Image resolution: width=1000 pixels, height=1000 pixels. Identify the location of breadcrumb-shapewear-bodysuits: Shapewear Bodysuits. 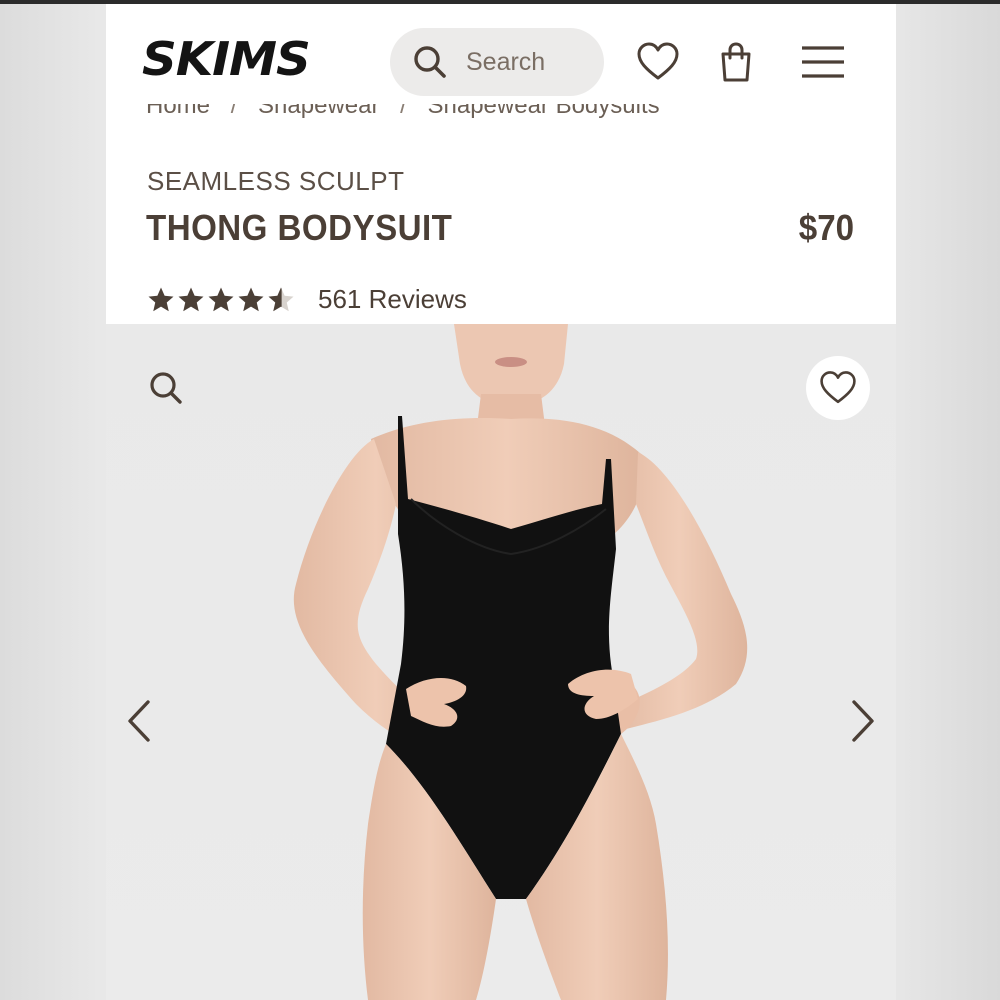
(543, 111).